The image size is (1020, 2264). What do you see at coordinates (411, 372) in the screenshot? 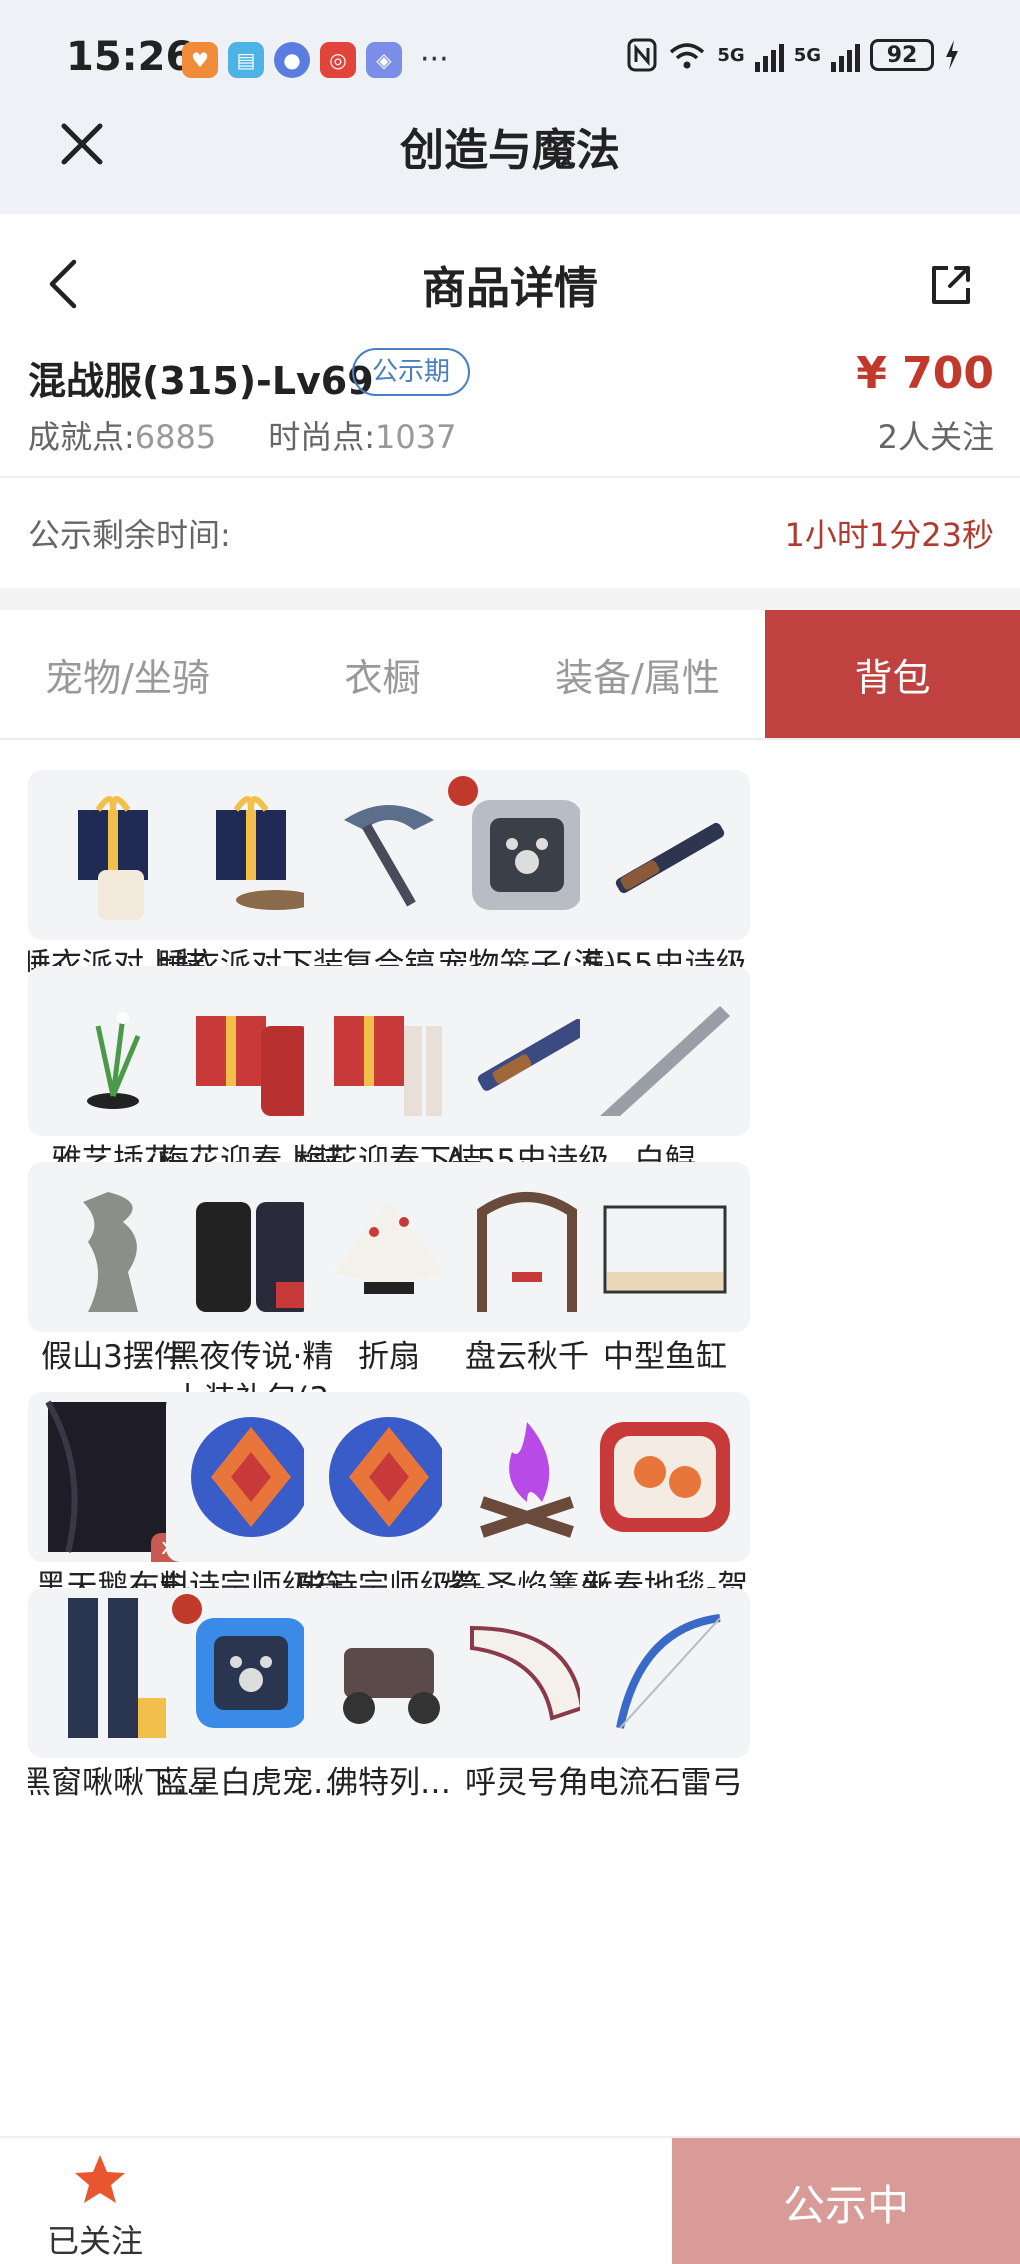
I see `status-badge: 公示期` at bounding box center [411, 372].